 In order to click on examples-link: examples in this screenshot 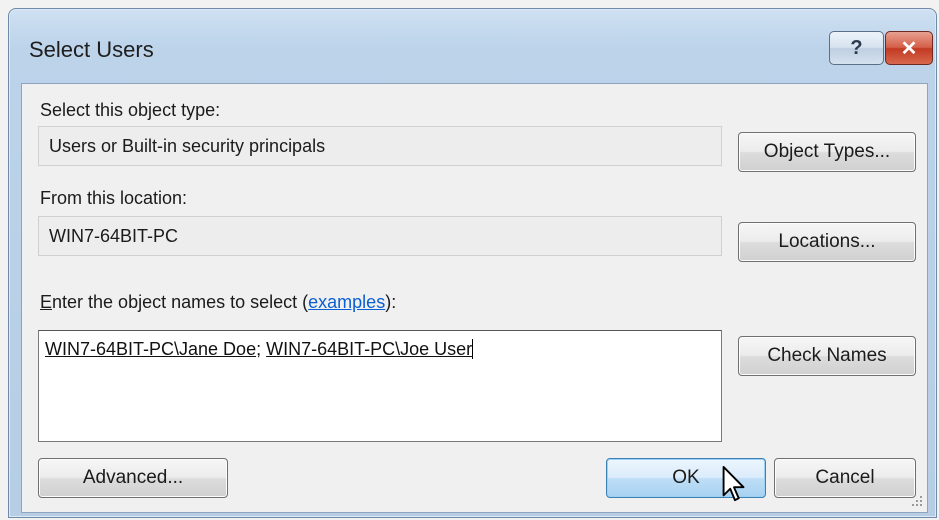, I will do `click(346, 302)`.